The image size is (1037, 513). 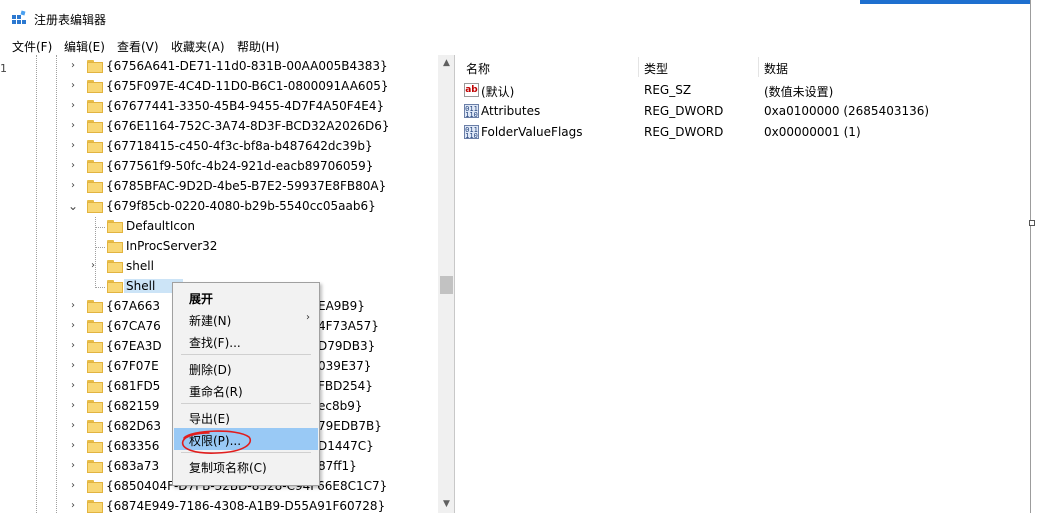 I want to click on tree-item: ⌄ {679f85cb-0220-4080-b29b-5540cc05aab6}, so click(x=219, y=207).